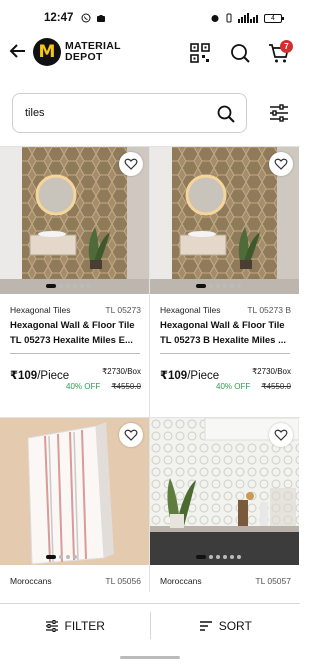 The image size is (320, 670). I want to click on search-icon, so click(240, 53).